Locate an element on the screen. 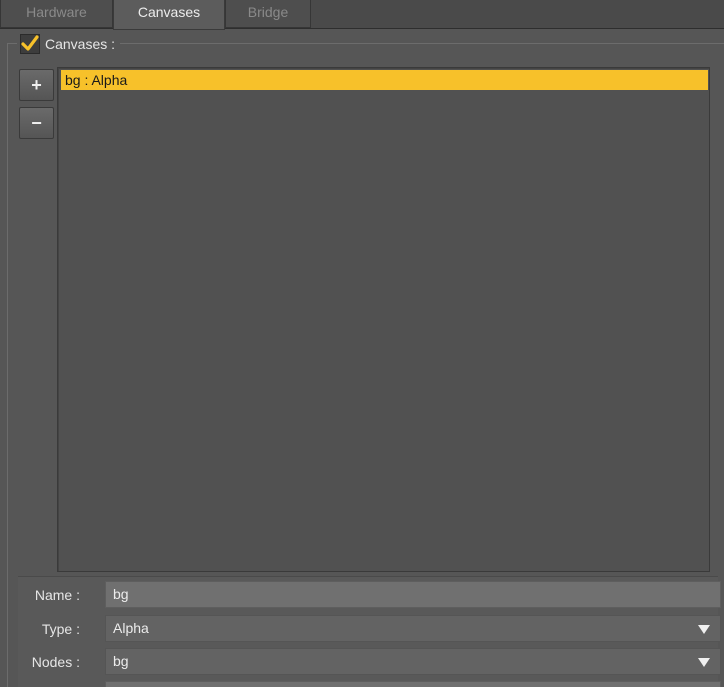  nodes-select-value: bg is located at coordinates (121, 661).